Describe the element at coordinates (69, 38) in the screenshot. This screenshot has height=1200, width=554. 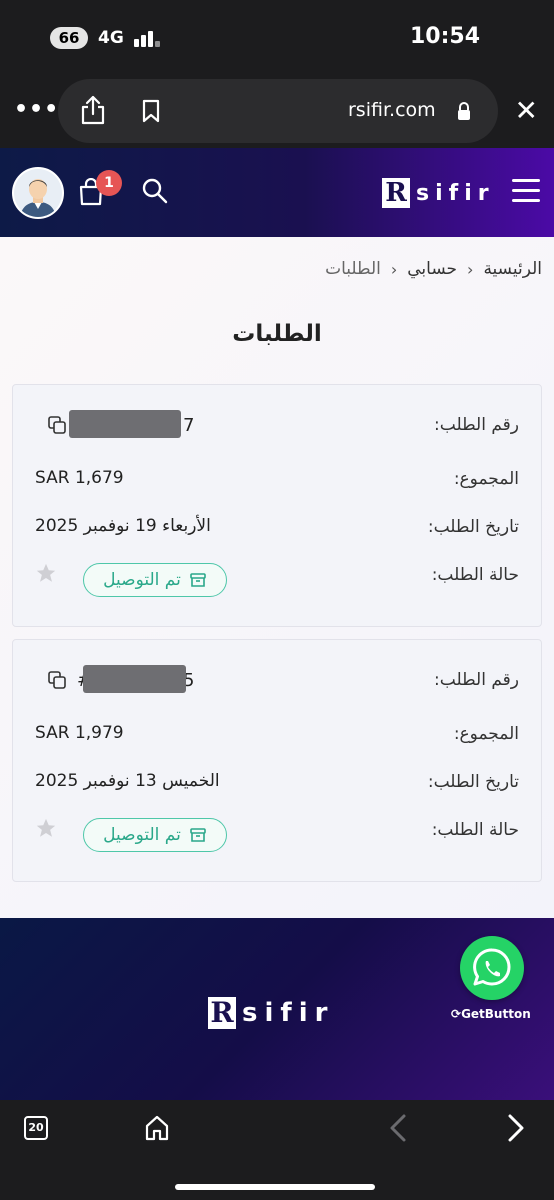
I see `battery-indicator: 66` at that location.